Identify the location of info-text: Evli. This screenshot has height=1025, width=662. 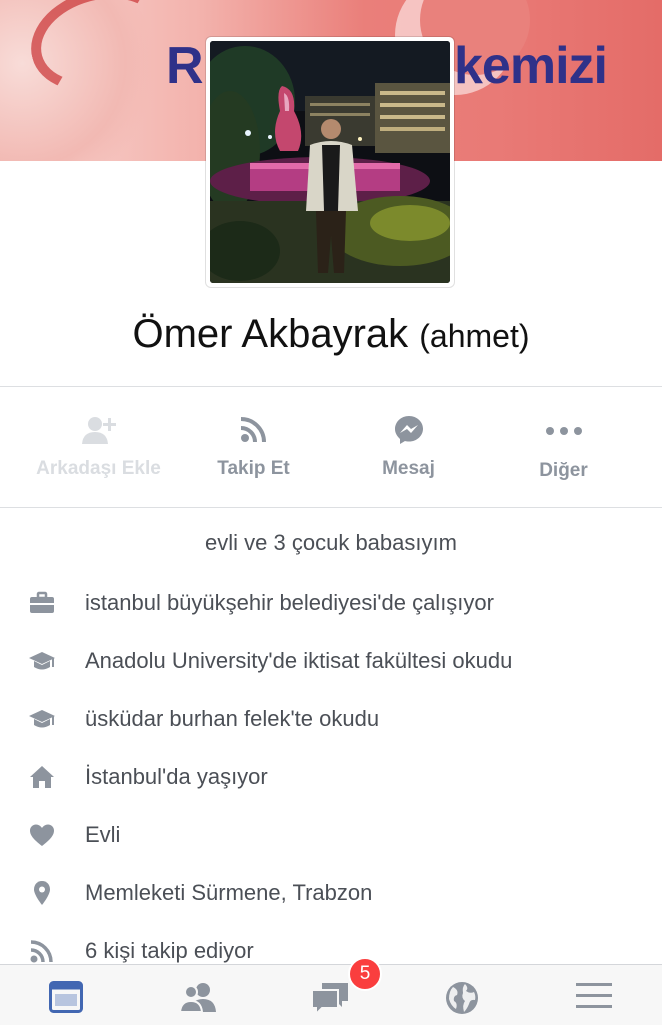
(103, 834).